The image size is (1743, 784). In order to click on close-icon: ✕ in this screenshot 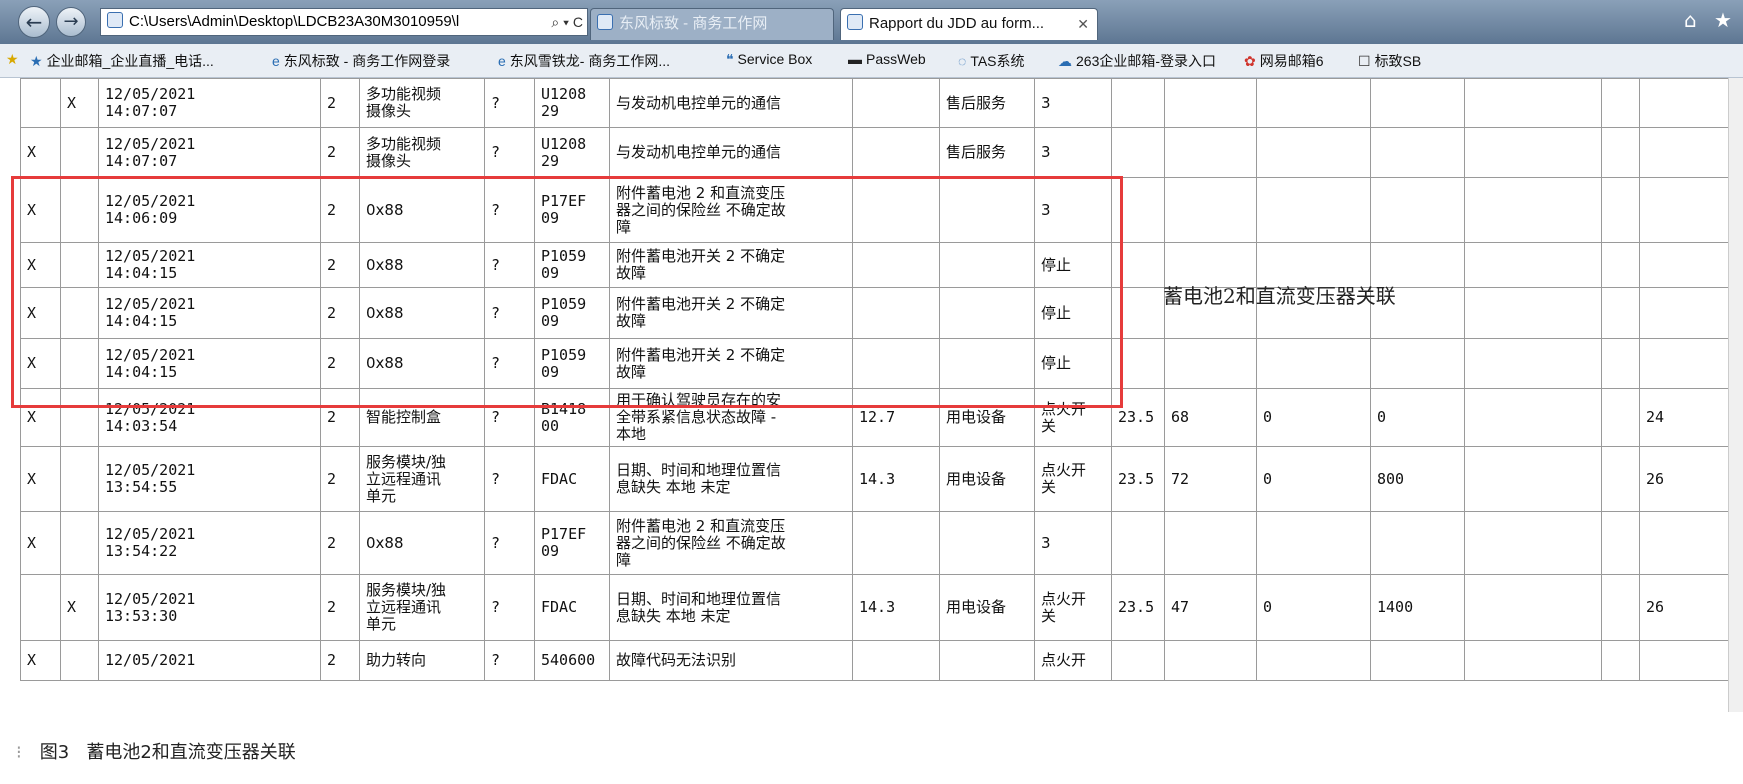, I will do `click(1083, 24)`.